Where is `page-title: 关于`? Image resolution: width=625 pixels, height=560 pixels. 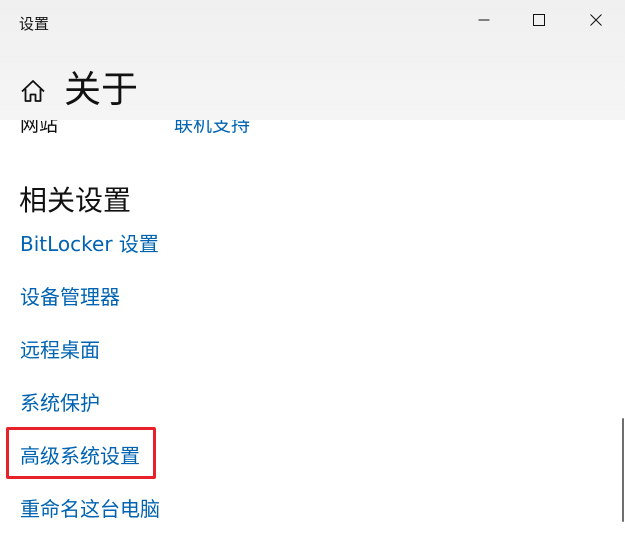 page-title: 关于 is located at coordinates (101, 89).